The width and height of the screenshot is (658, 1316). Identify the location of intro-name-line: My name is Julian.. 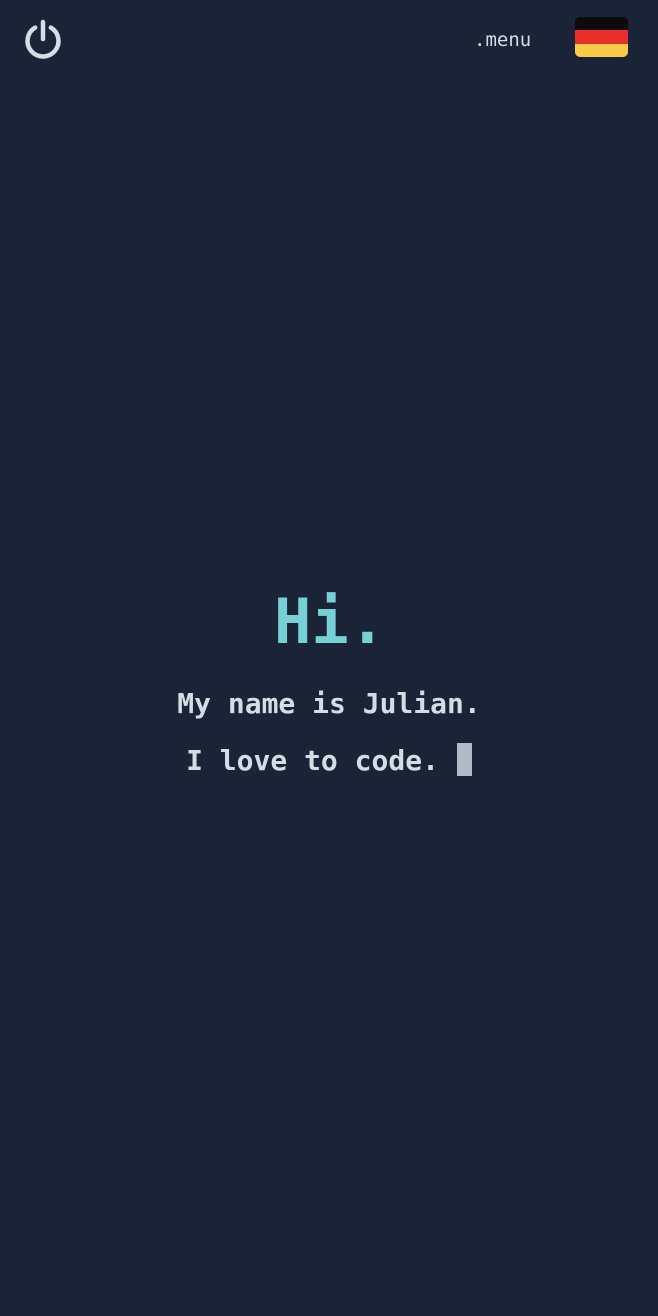
(329, 703).